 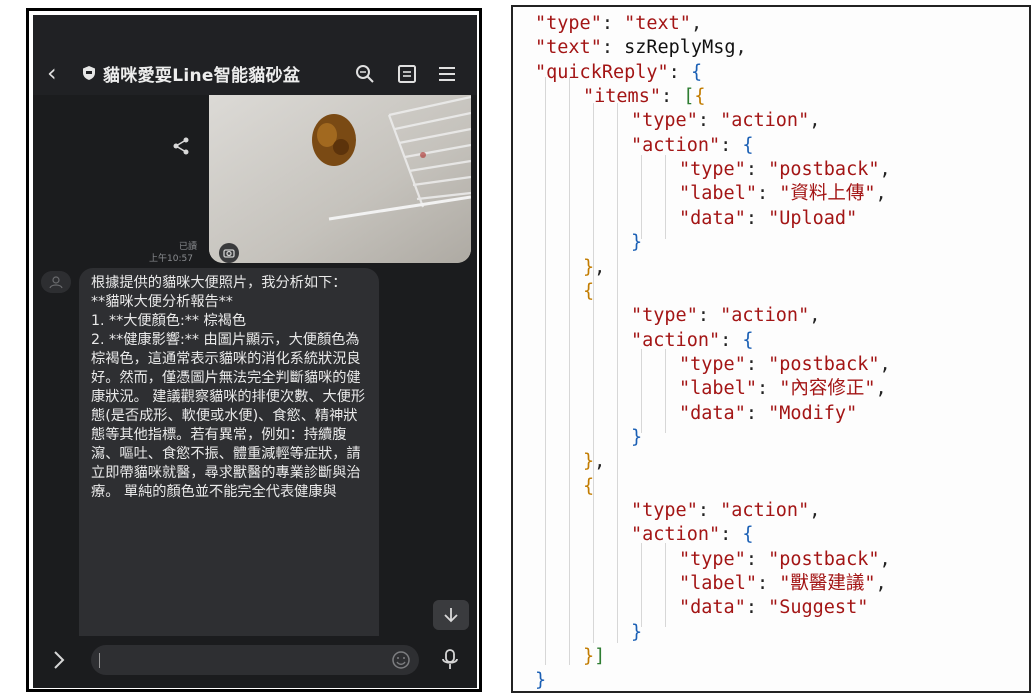 What do you see at coordinates (594, 657) in the screenshot?
I see `code-line: }]` at bounding box center [594, 657].